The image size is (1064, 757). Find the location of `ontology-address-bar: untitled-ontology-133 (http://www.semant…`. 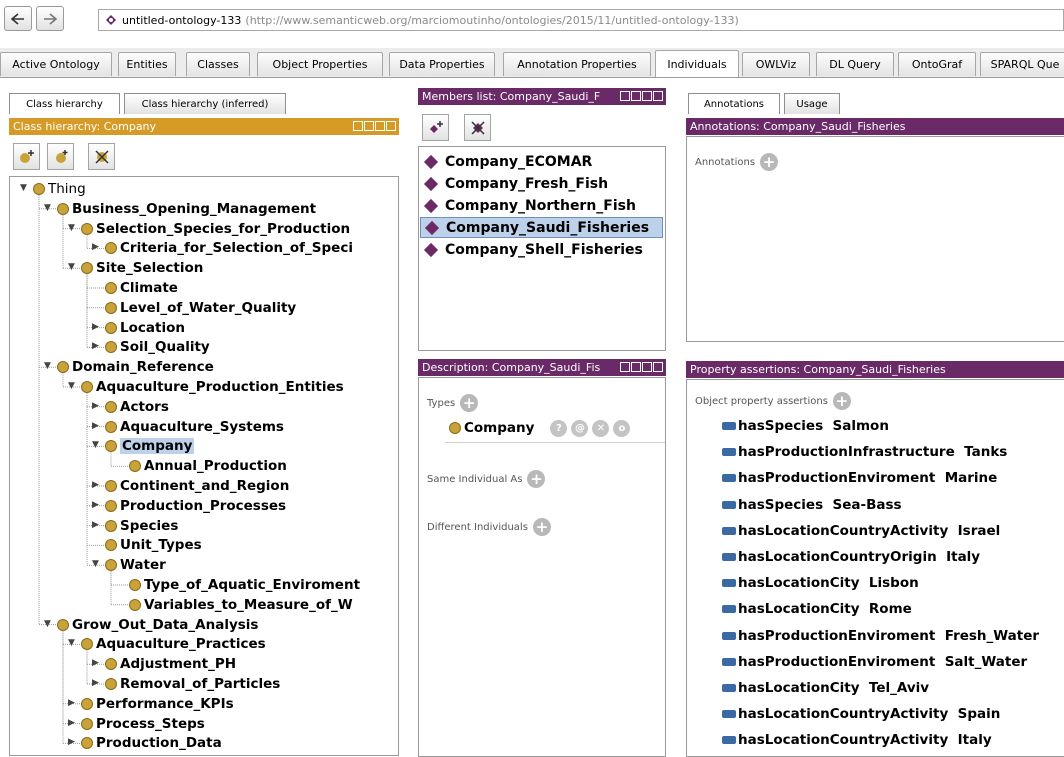

ontology-address-bar: untitled-ontology-133 (http://www.semant… is located at coordinates (581, 20).